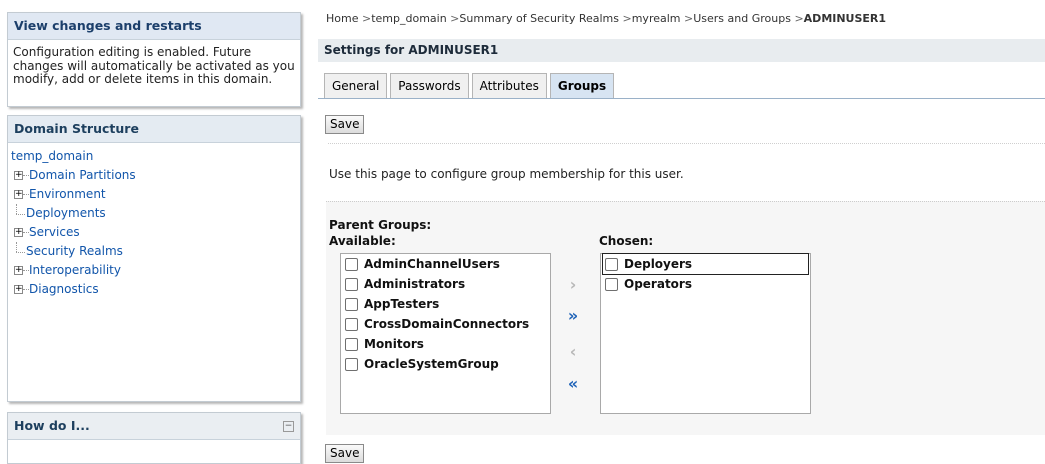  I want to click on chevron-right-icon: ›, so click(571, 284).